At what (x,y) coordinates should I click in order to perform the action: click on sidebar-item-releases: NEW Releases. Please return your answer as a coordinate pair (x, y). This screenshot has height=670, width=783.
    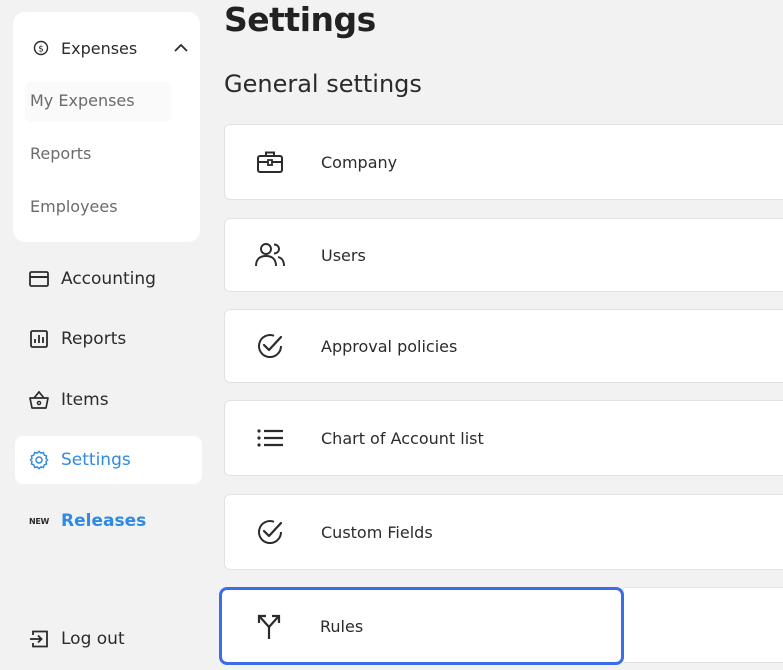
    Looking at the image, I should click on (108, 521).